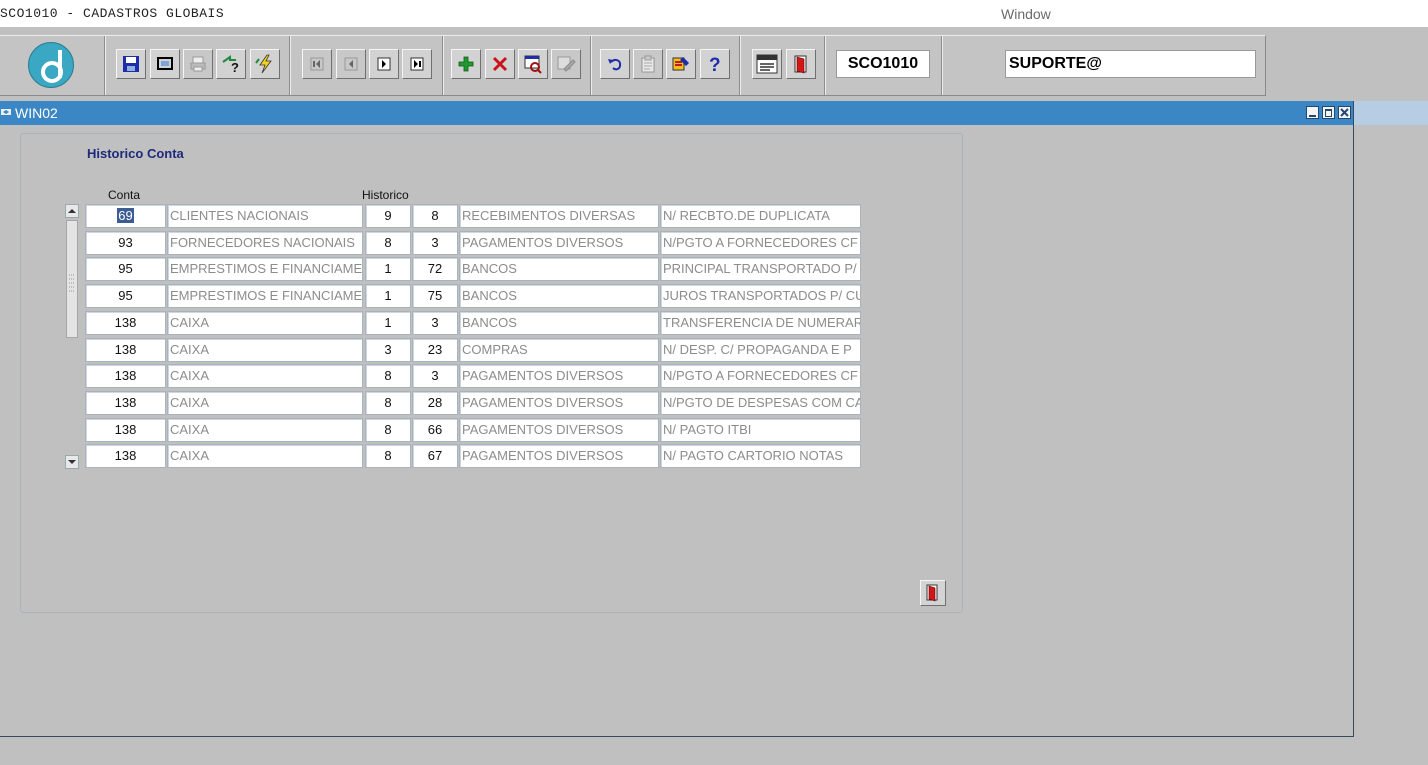  Describe the element at coordinates (435, 350) in the screenshot. I see `historico-code-field: 23` at that location.